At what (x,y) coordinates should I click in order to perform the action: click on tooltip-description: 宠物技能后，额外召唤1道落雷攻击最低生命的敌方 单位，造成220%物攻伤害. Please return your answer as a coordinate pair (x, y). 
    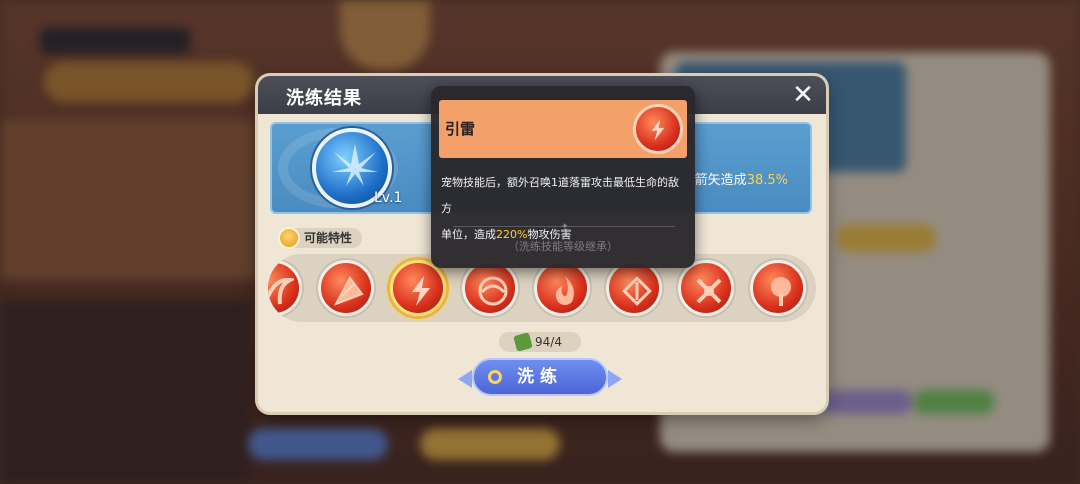
    Looking at the image, I should click on (560, 208).